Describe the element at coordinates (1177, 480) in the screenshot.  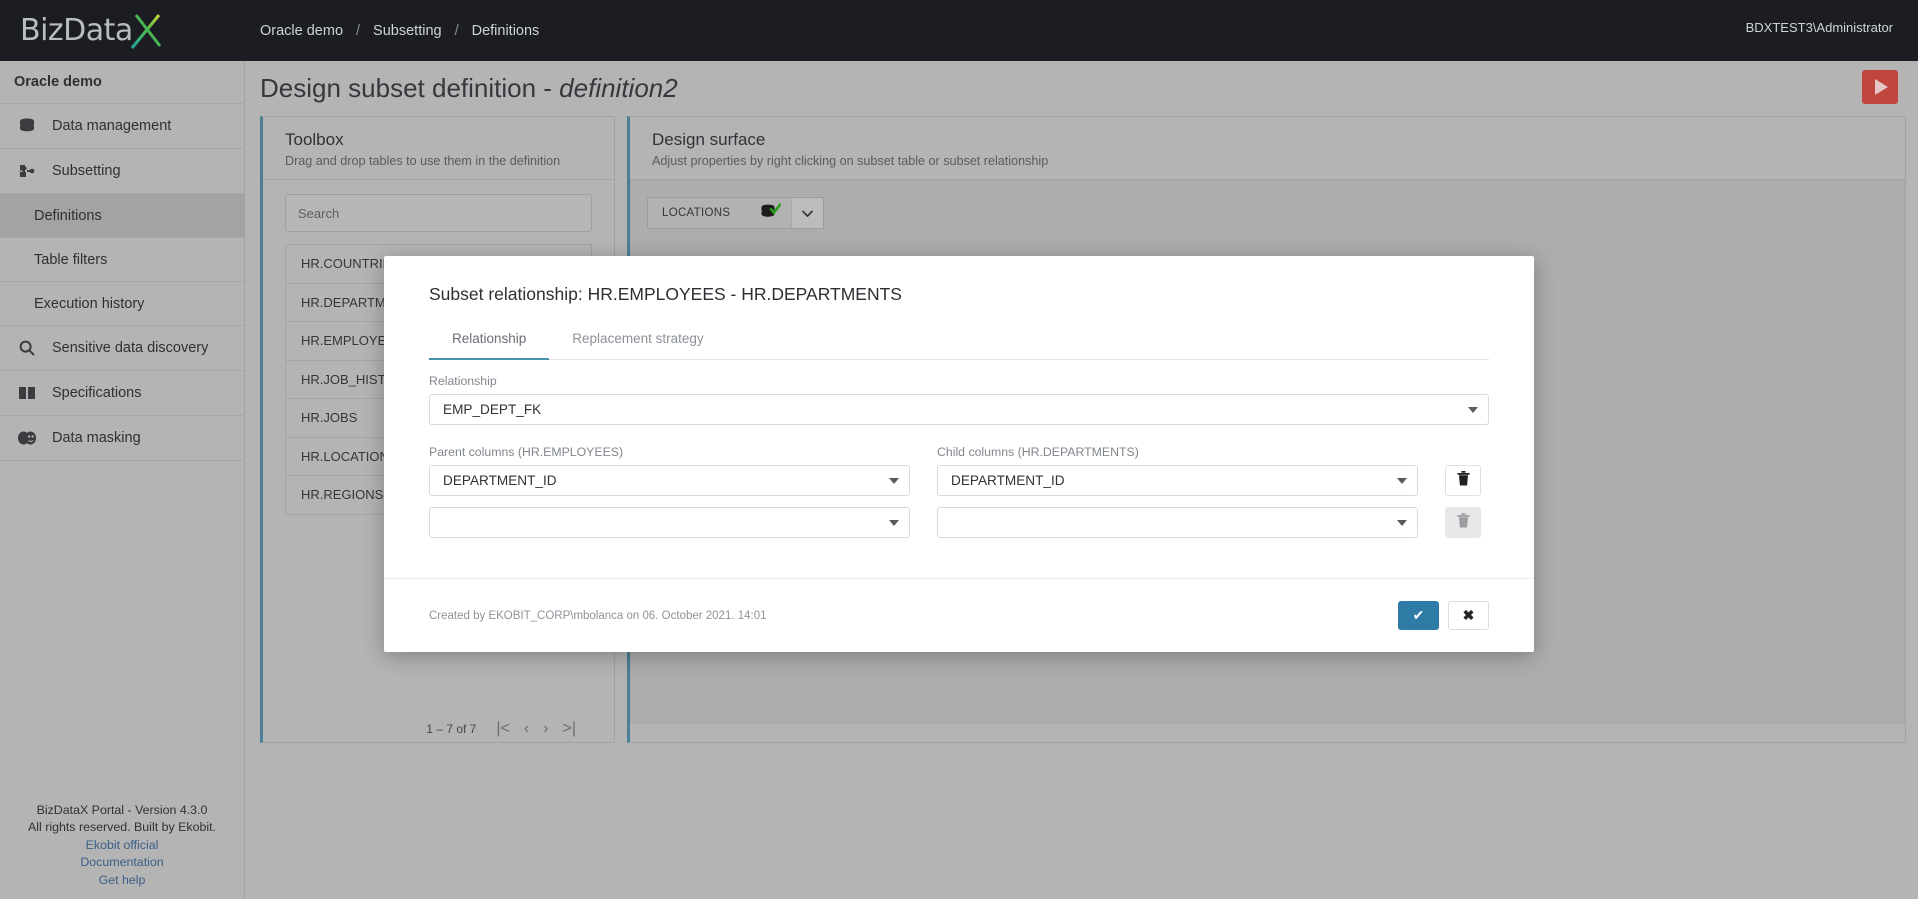
I see `child-column-select-0: DEPARTMENT_ID` at that location.